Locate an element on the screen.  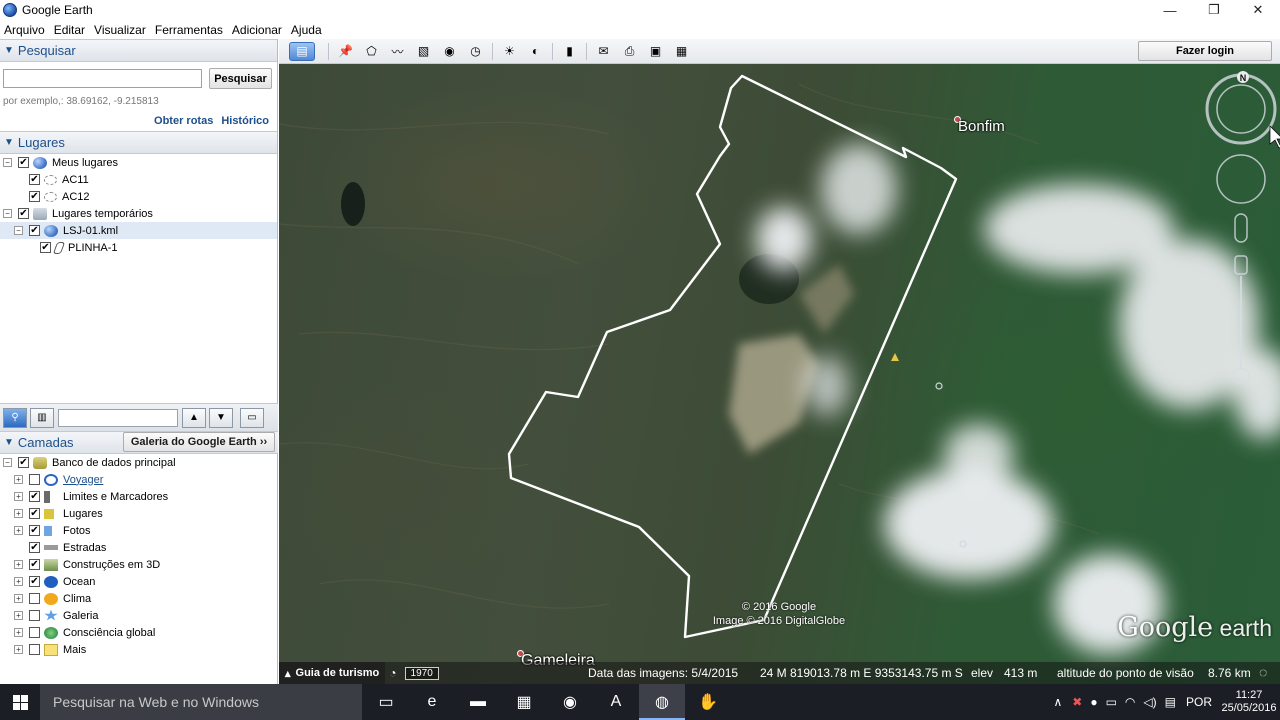
store-taskbar-button: ▦ is located at coordinates (524, 702).